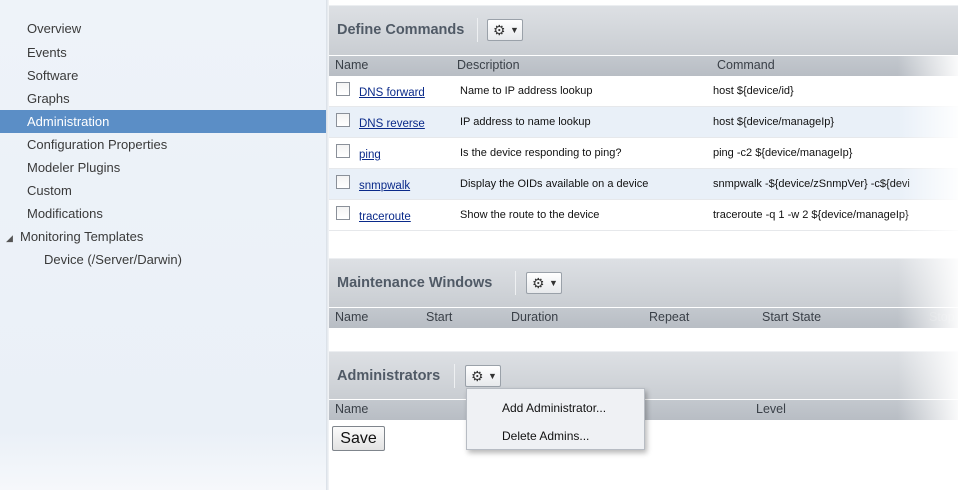  I want to click on column-header-level: Level, so click(771, 409).